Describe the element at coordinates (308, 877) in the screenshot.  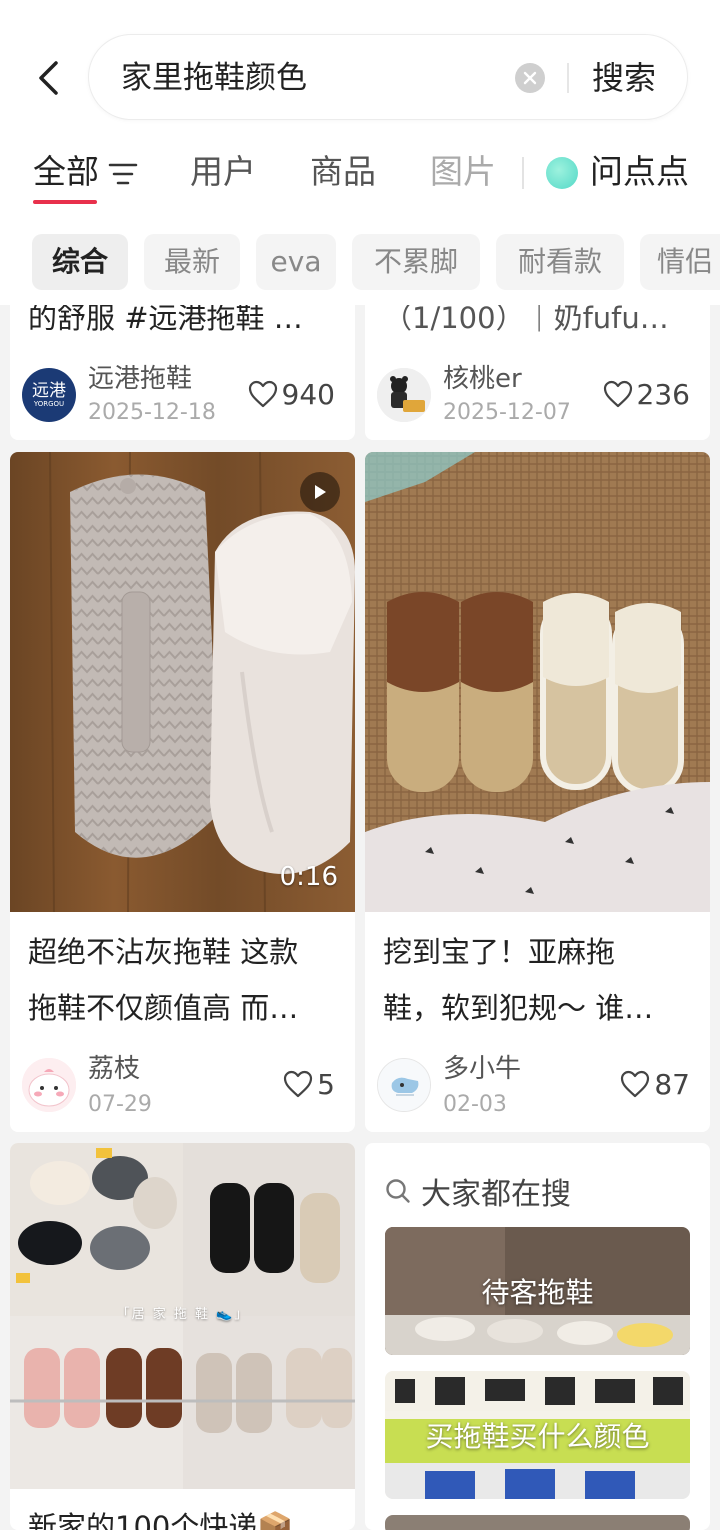
I see `video-duration: 0:16` at that location.